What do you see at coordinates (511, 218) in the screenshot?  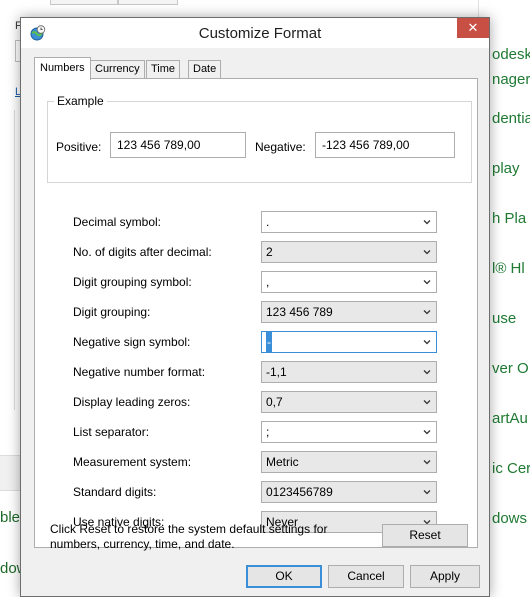 I see `background-list-item: h Pla` at bounding box center [511, 218].